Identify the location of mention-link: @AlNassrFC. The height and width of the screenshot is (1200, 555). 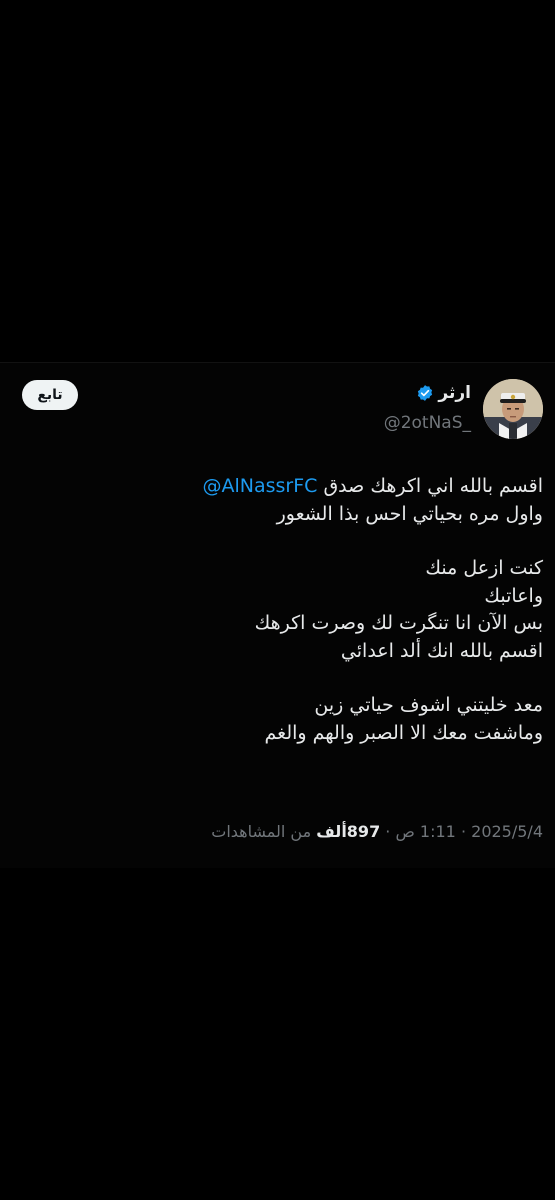
(259, 486).